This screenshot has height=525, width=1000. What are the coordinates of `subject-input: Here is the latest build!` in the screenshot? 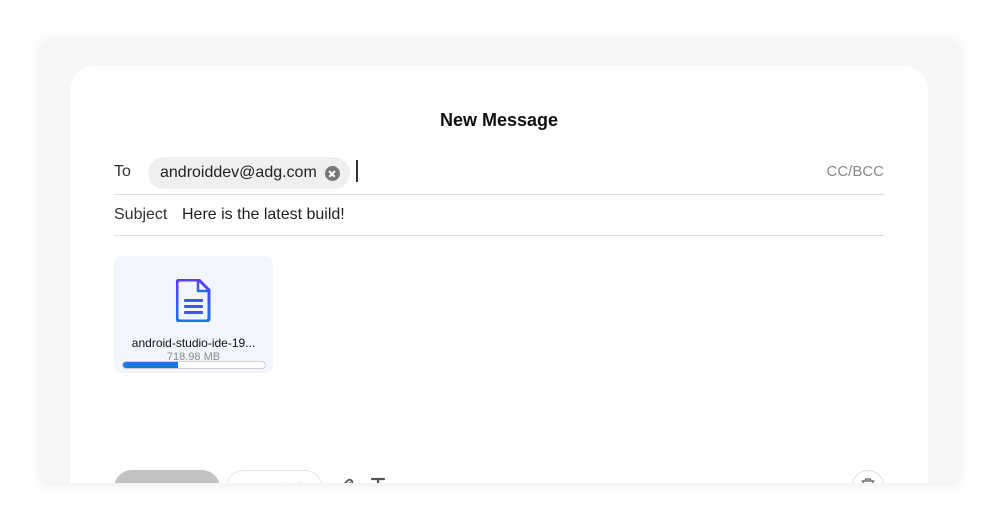 It's located at (263, 215).